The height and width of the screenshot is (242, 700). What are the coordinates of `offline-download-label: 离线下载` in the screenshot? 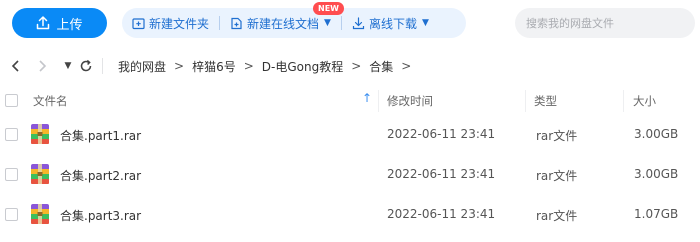 It's located at (392, 23).